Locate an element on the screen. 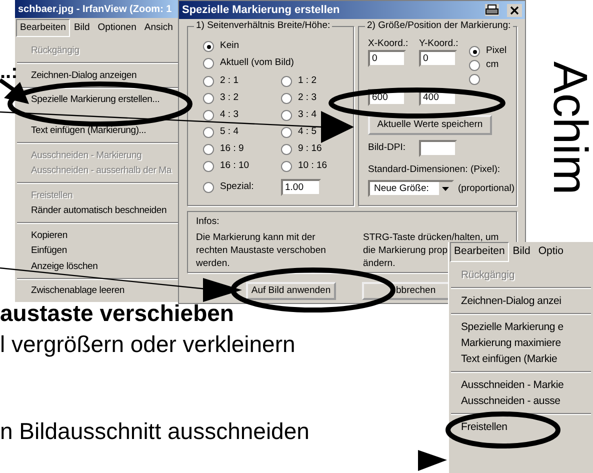 The width and height of the screenshot is (593, 473). side-text: Achim is located at coordinates (569, 128).